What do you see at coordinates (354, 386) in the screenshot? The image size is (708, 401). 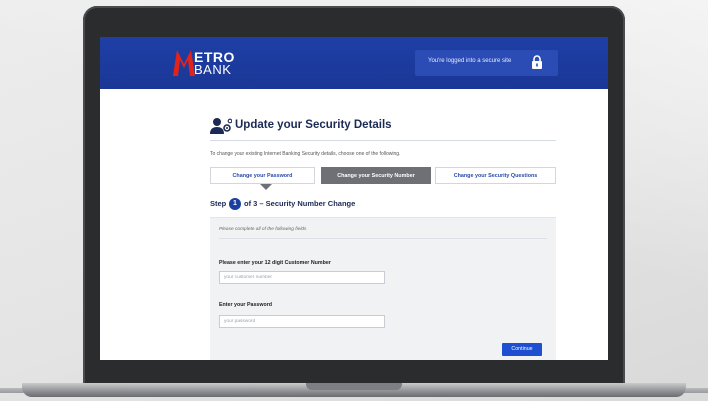 I see `laptop-notch` at bounding box center [354, 386].